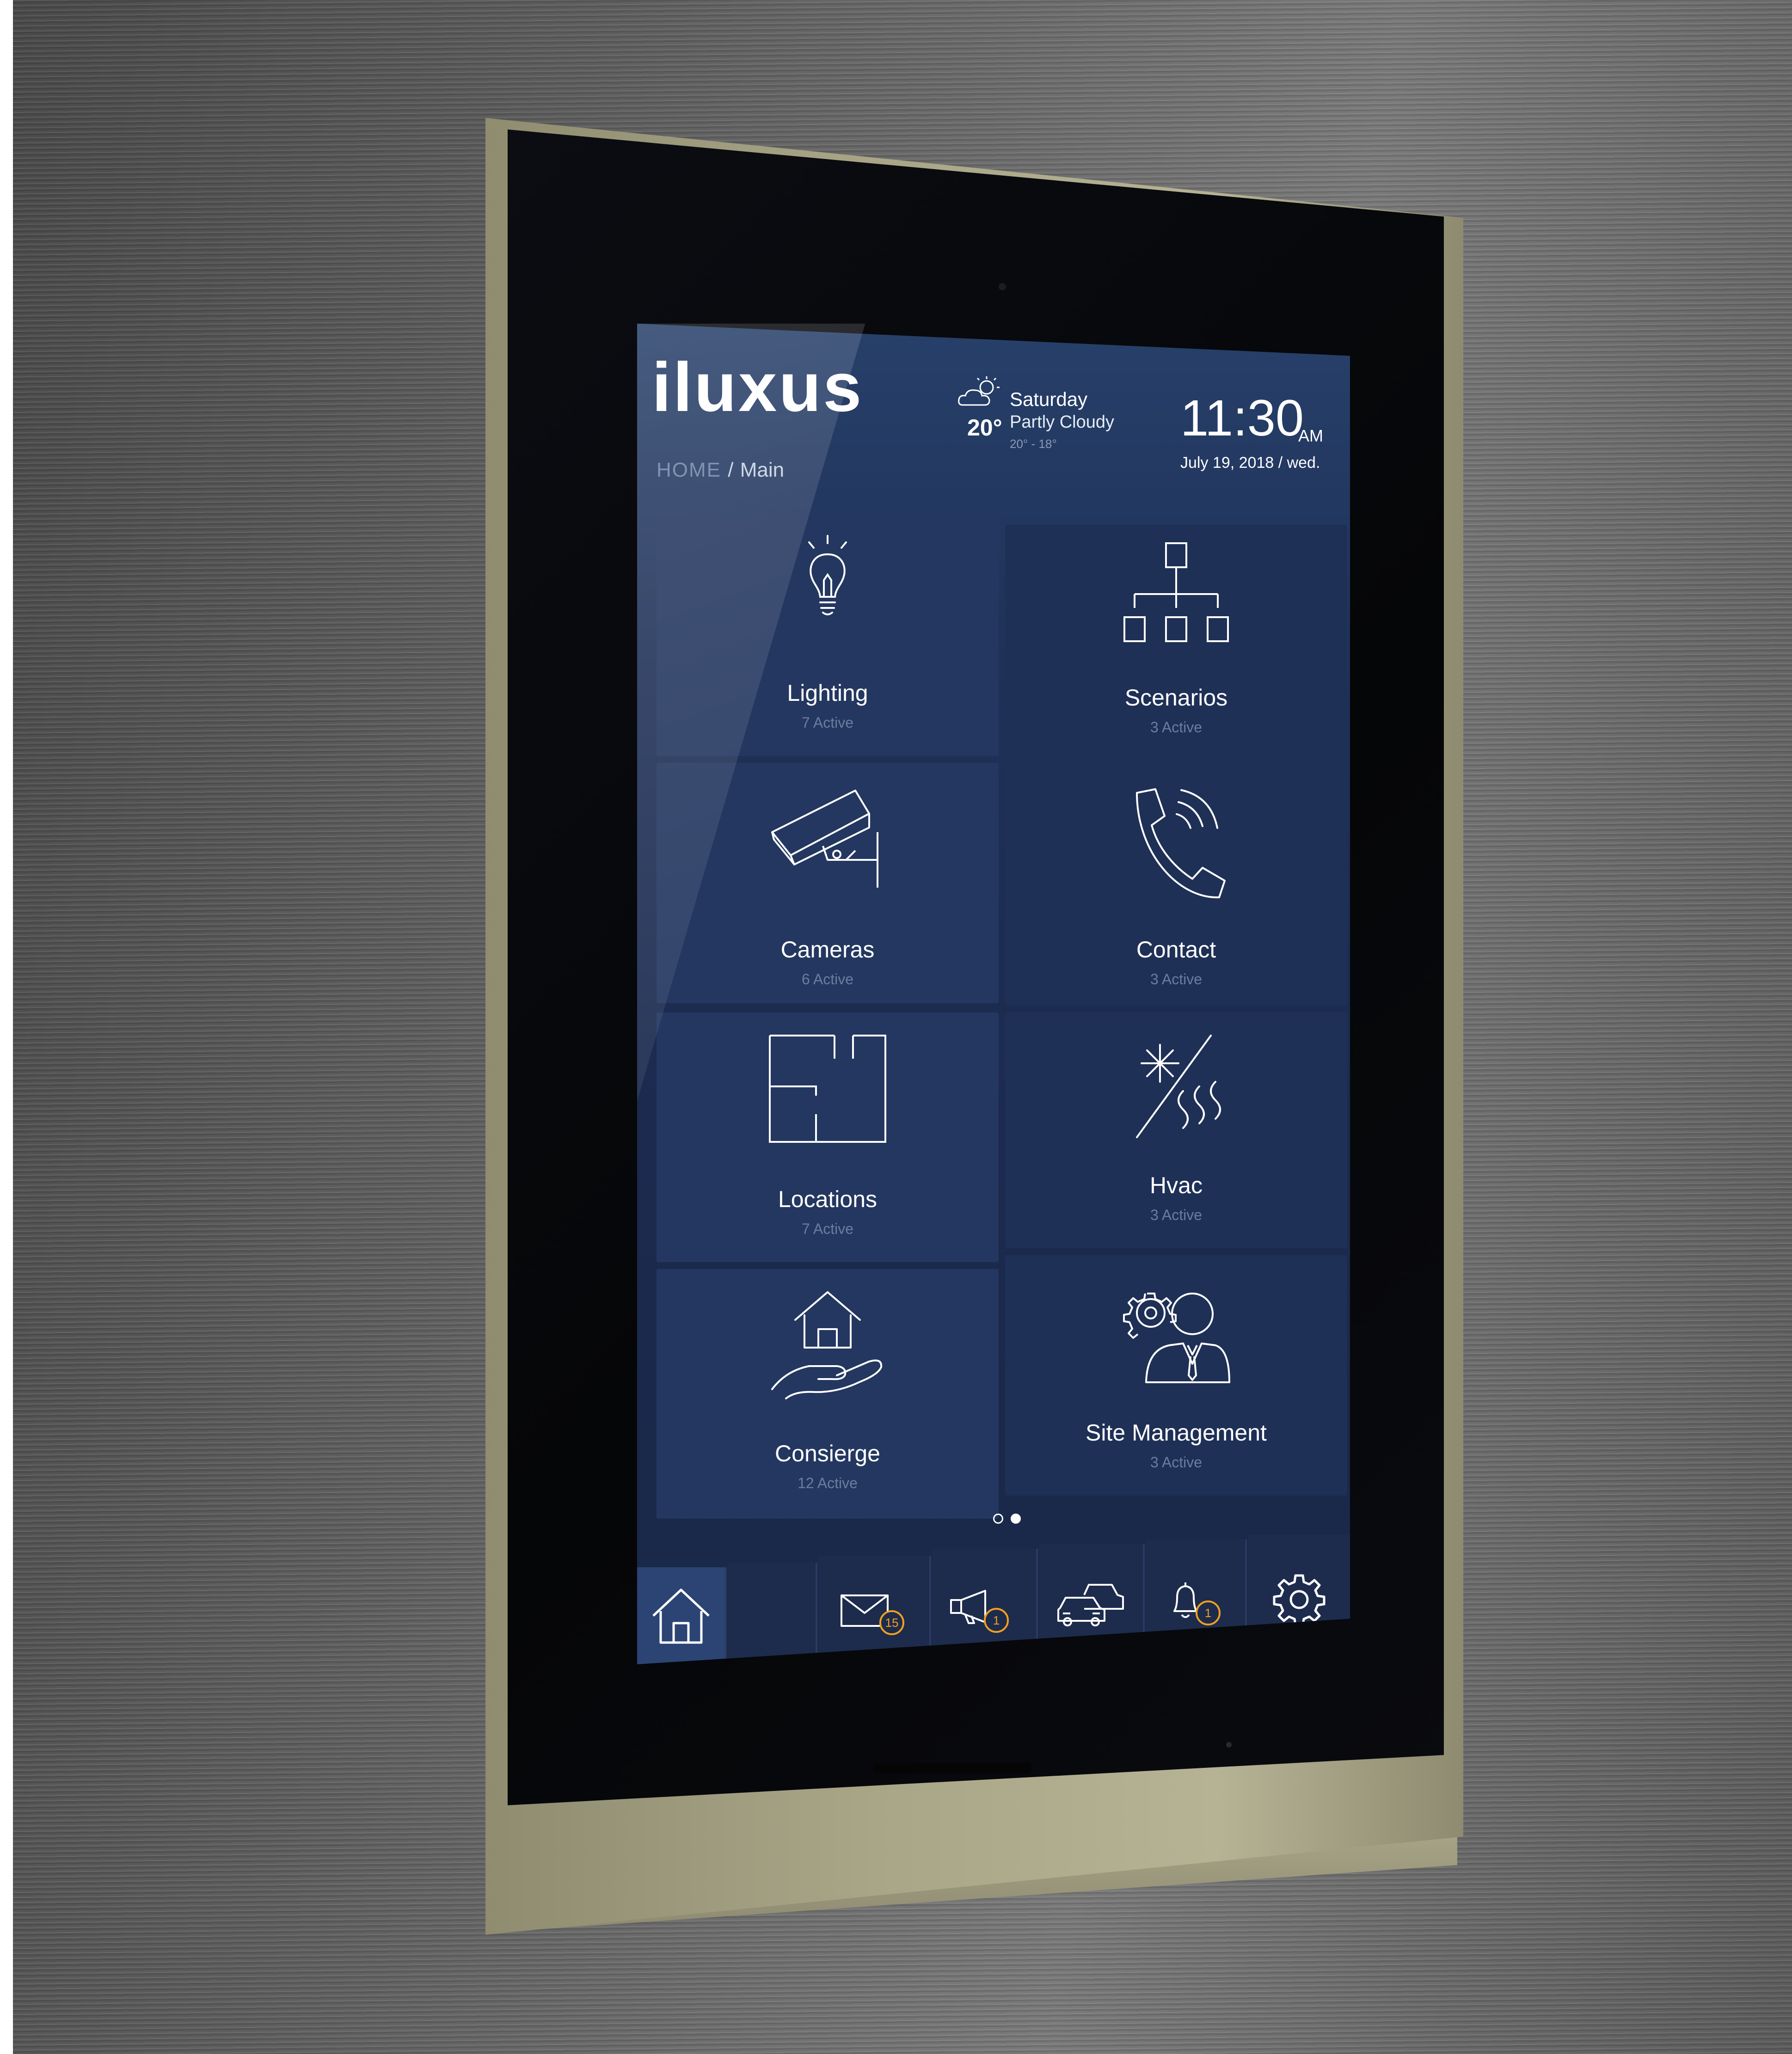  What do you see at coordinates (828, 1483) in the screenshot?
I see `tile-status: 12 Active` at bounding box center [828, 1483].